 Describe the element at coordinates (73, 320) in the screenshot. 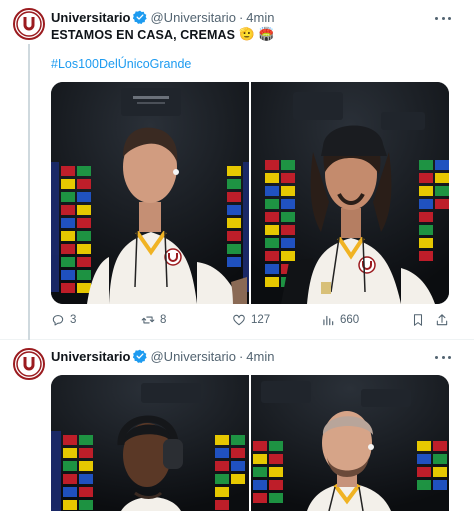

I see `reply-count: 3` at that location.